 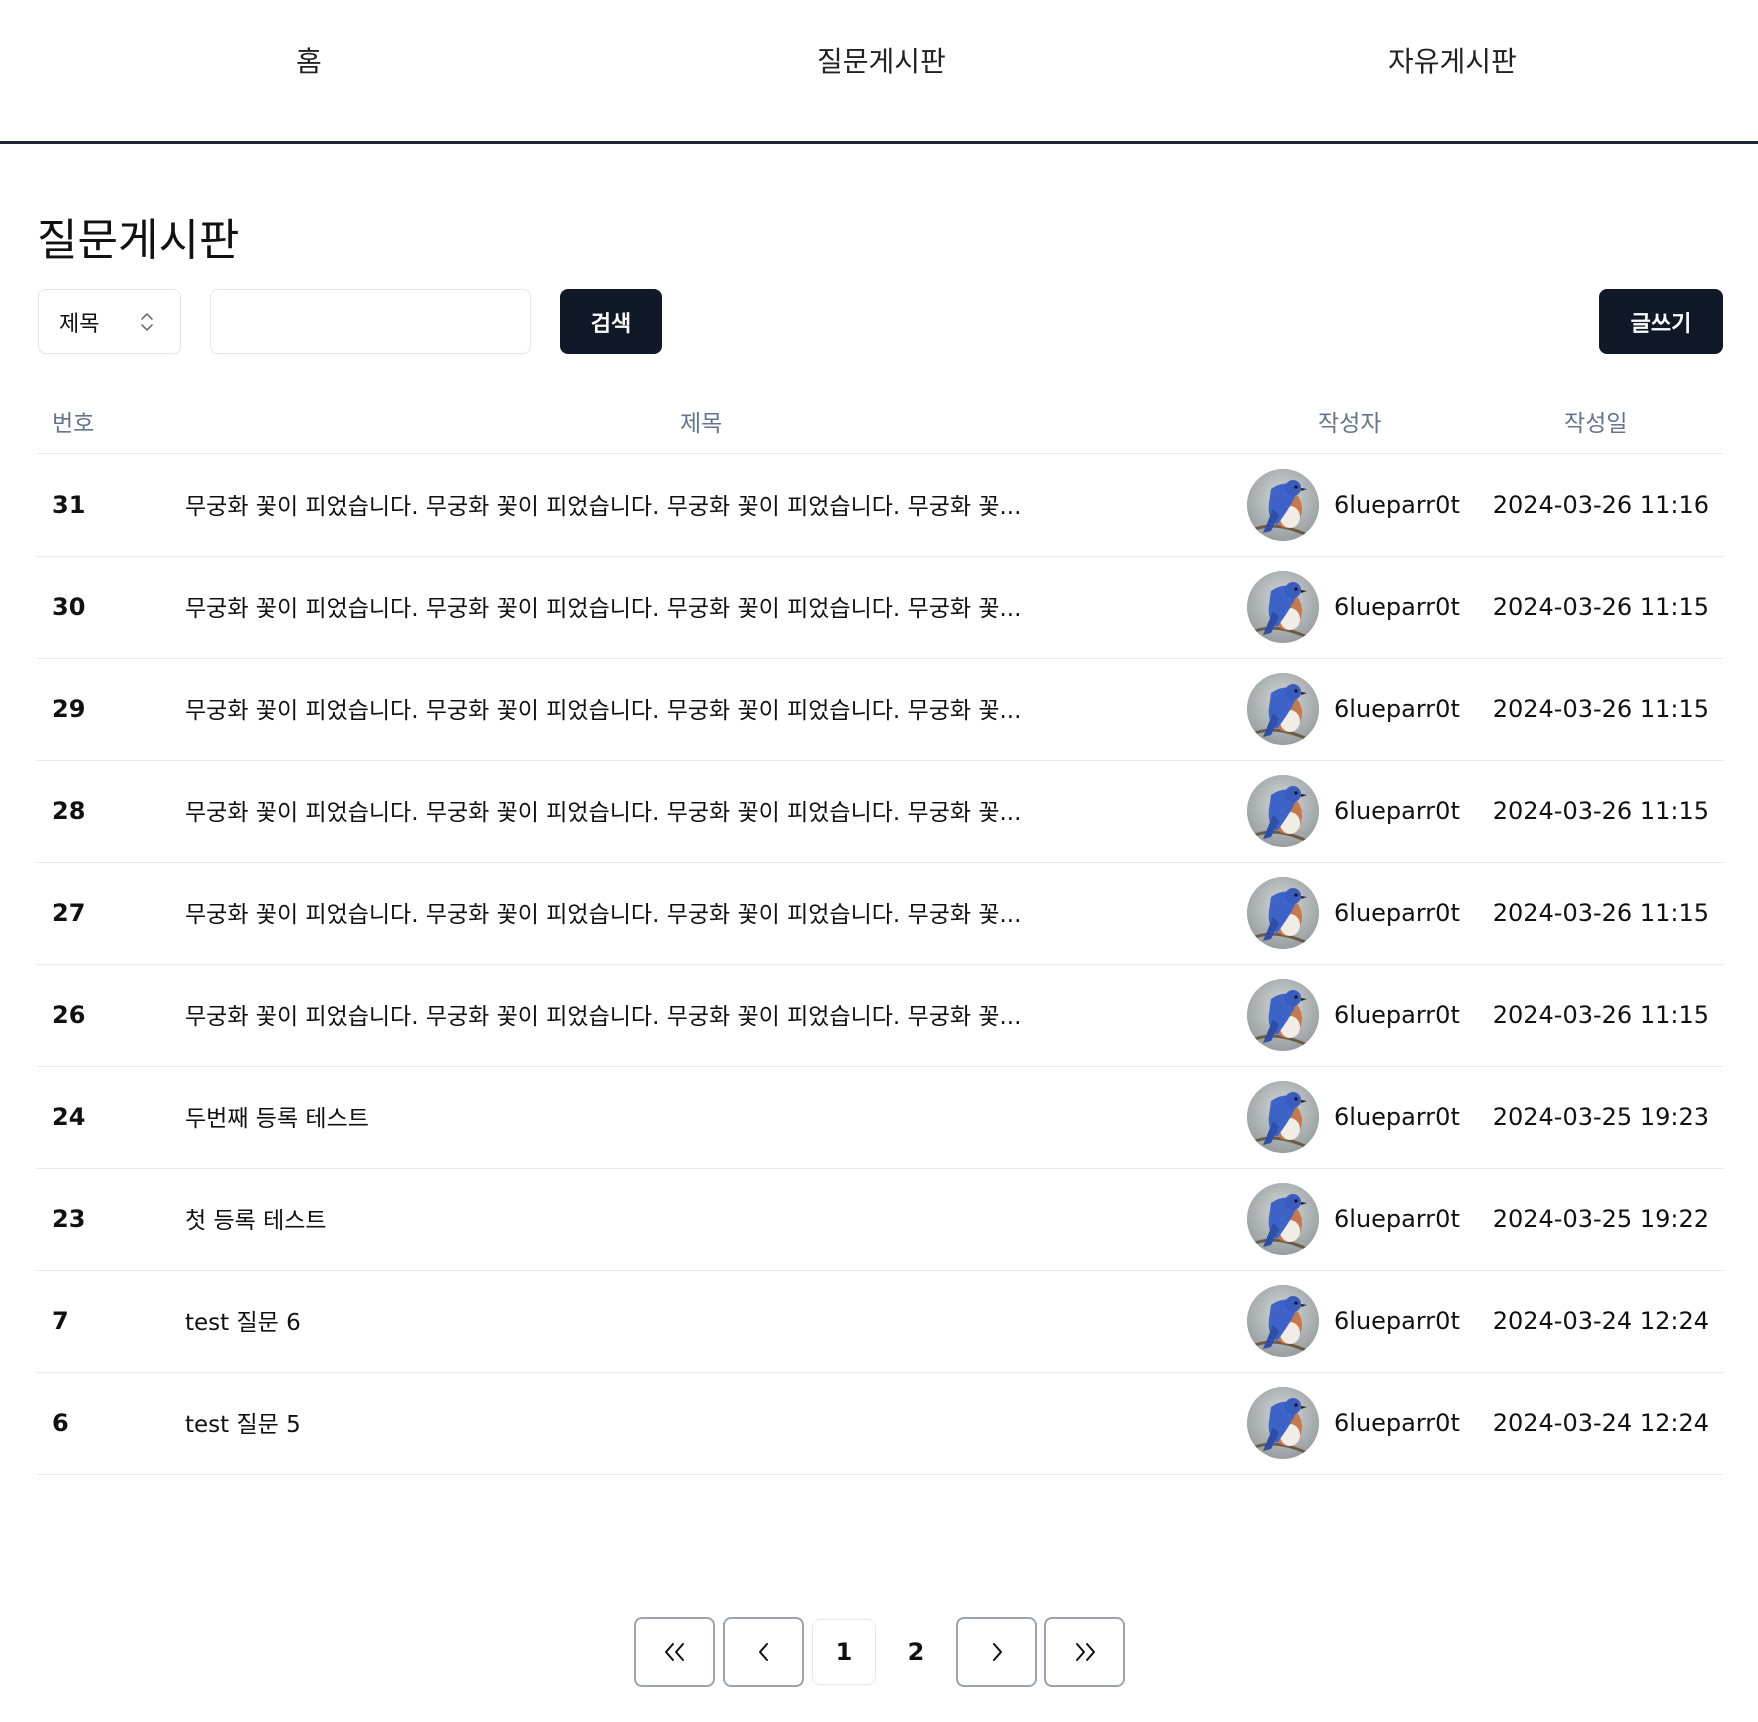 What do you see at coordinates (73, 424) in the screenshot?
I see `header-num: 번호` at bounding box center [73, 424].